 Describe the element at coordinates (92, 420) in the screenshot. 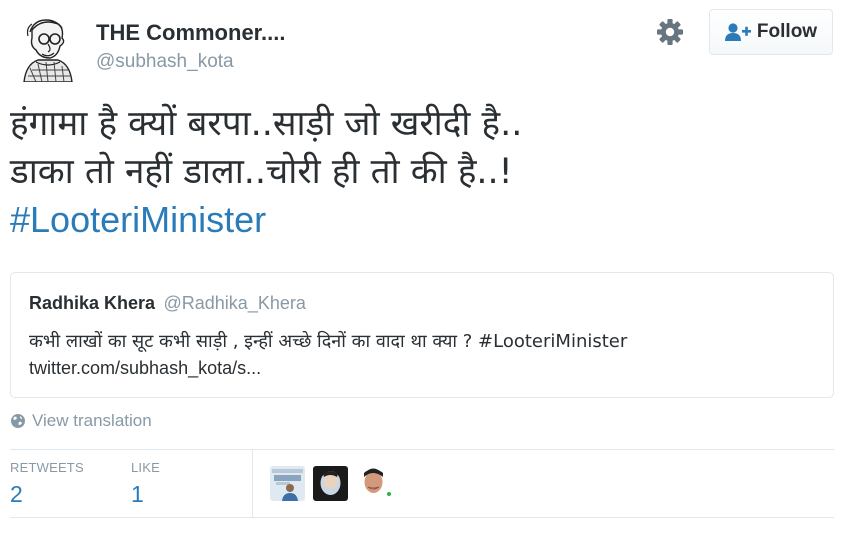

I see `view-translation-label: View translation` at that location.